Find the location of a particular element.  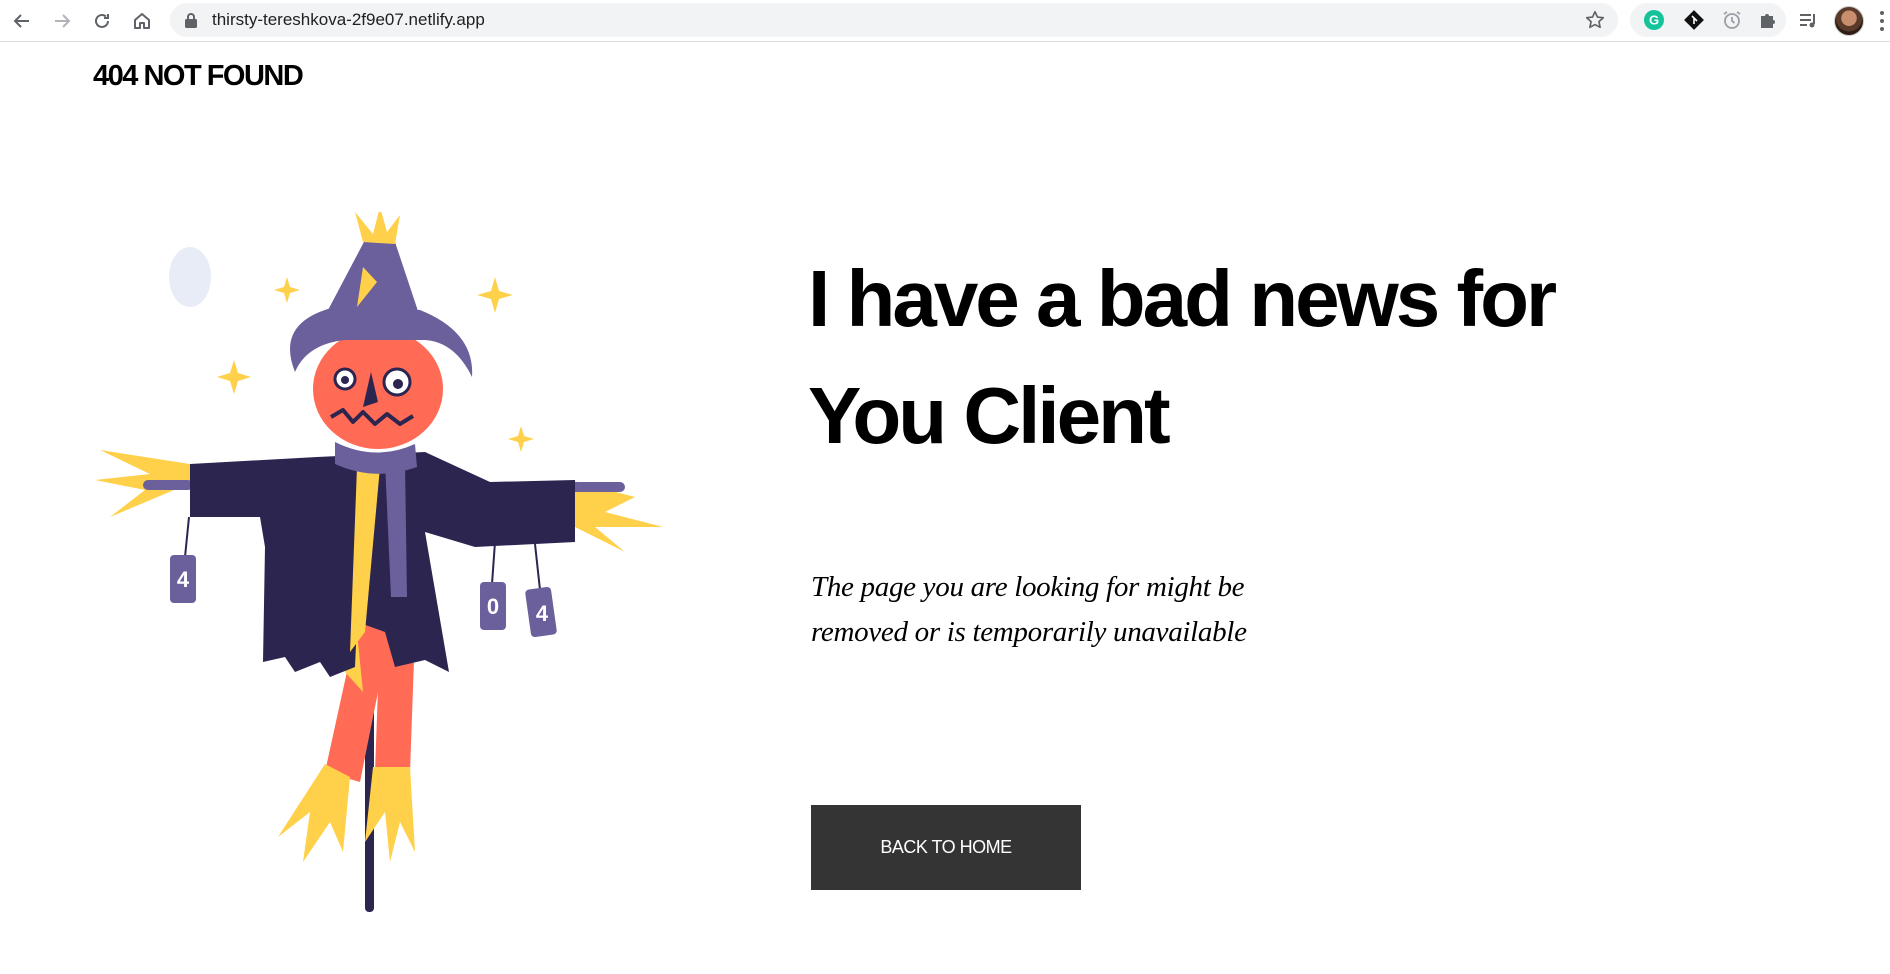

site-logo: 404 NOT FOUND is located at coordinates (198, 76).